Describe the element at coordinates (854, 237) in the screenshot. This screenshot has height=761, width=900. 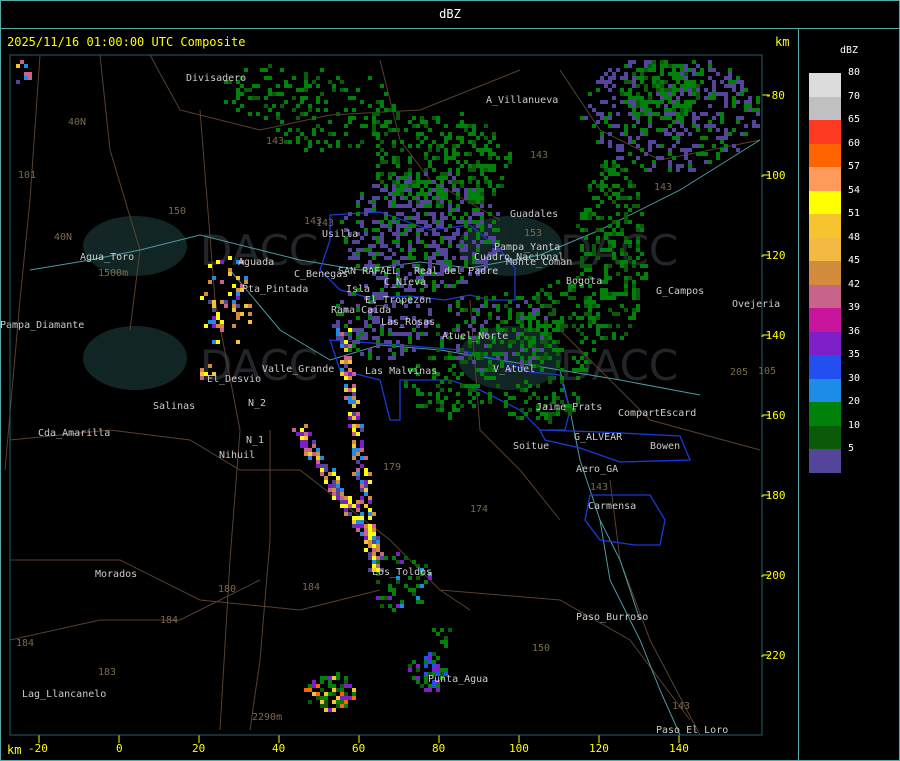
I see `legend-level-label: 48` at that location.